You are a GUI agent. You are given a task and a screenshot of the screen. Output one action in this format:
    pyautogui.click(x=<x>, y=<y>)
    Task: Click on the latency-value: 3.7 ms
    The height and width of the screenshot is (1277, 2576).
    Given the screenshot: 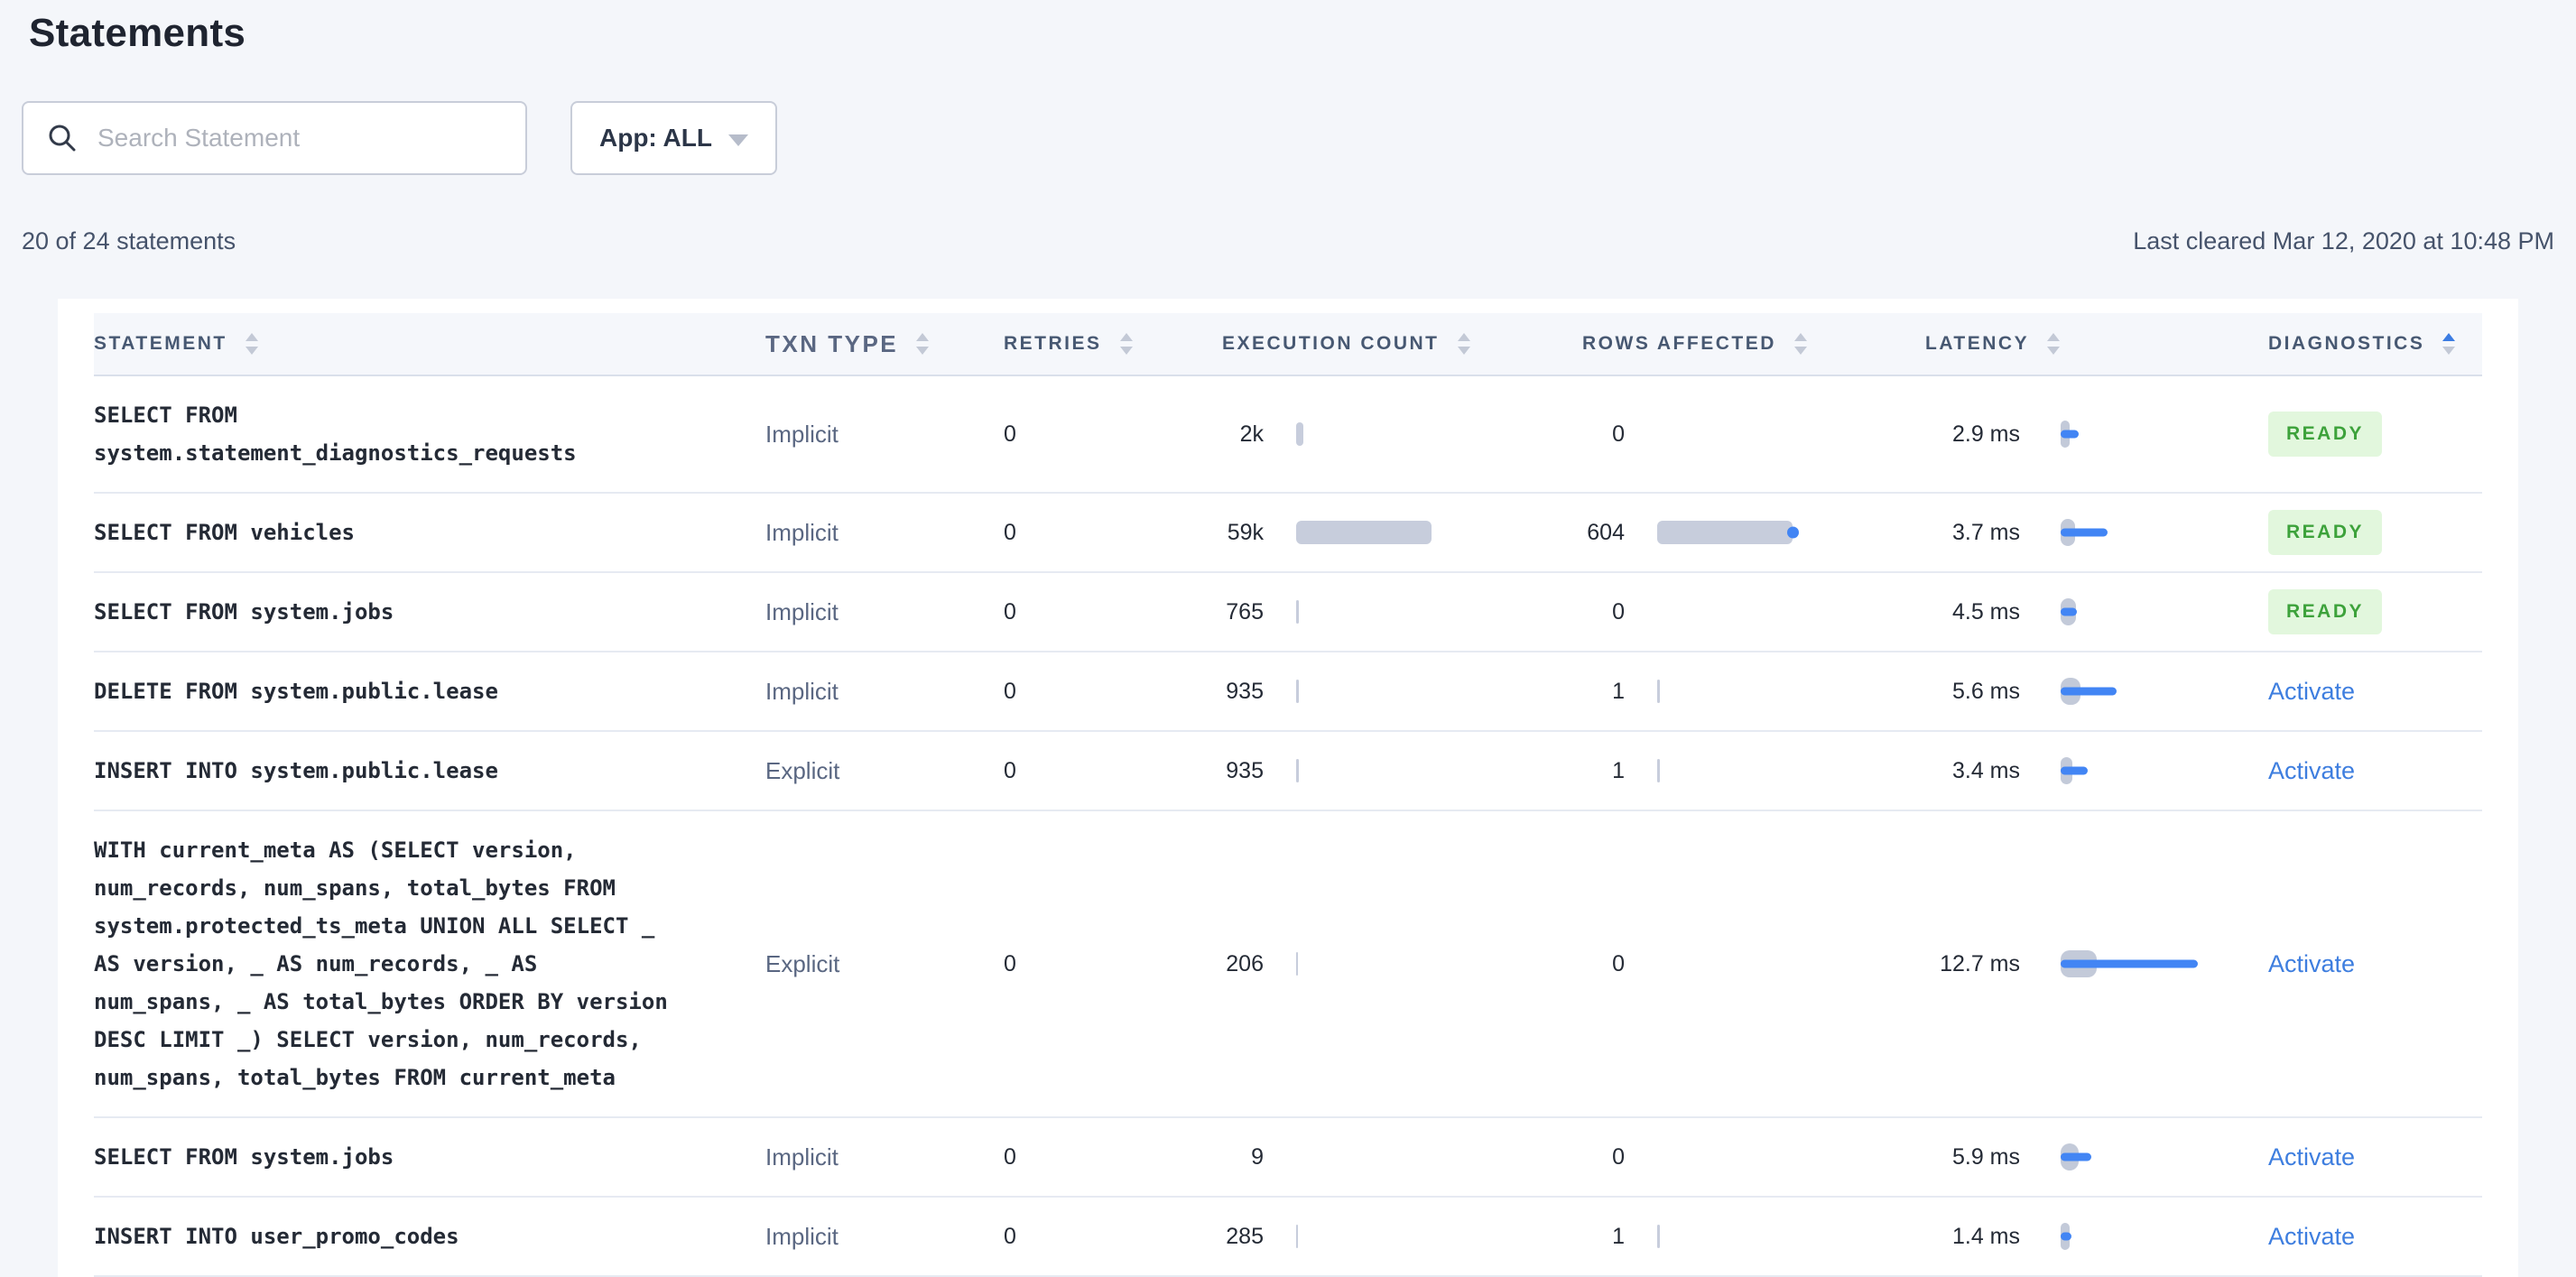 What is the action you would take?
    pyautogui.click(x=1985, y=532)
    